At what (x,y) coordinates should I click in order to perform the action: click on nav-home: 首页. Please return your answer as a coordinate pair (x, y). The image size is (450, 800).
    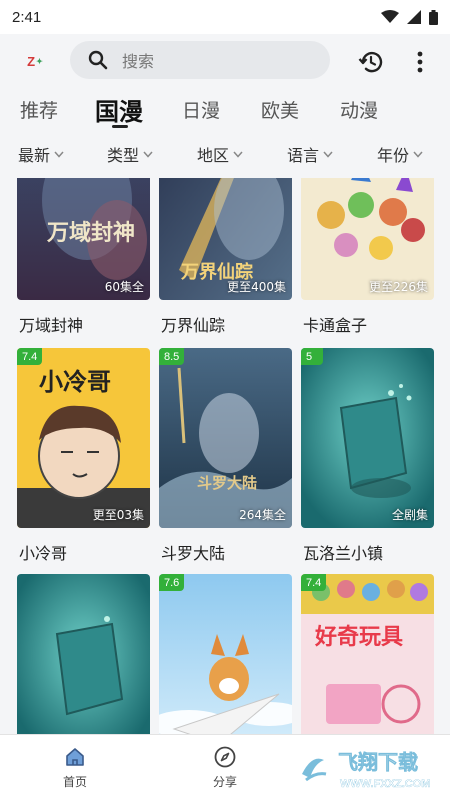
    Looking at the image, I should click on (75, 767).